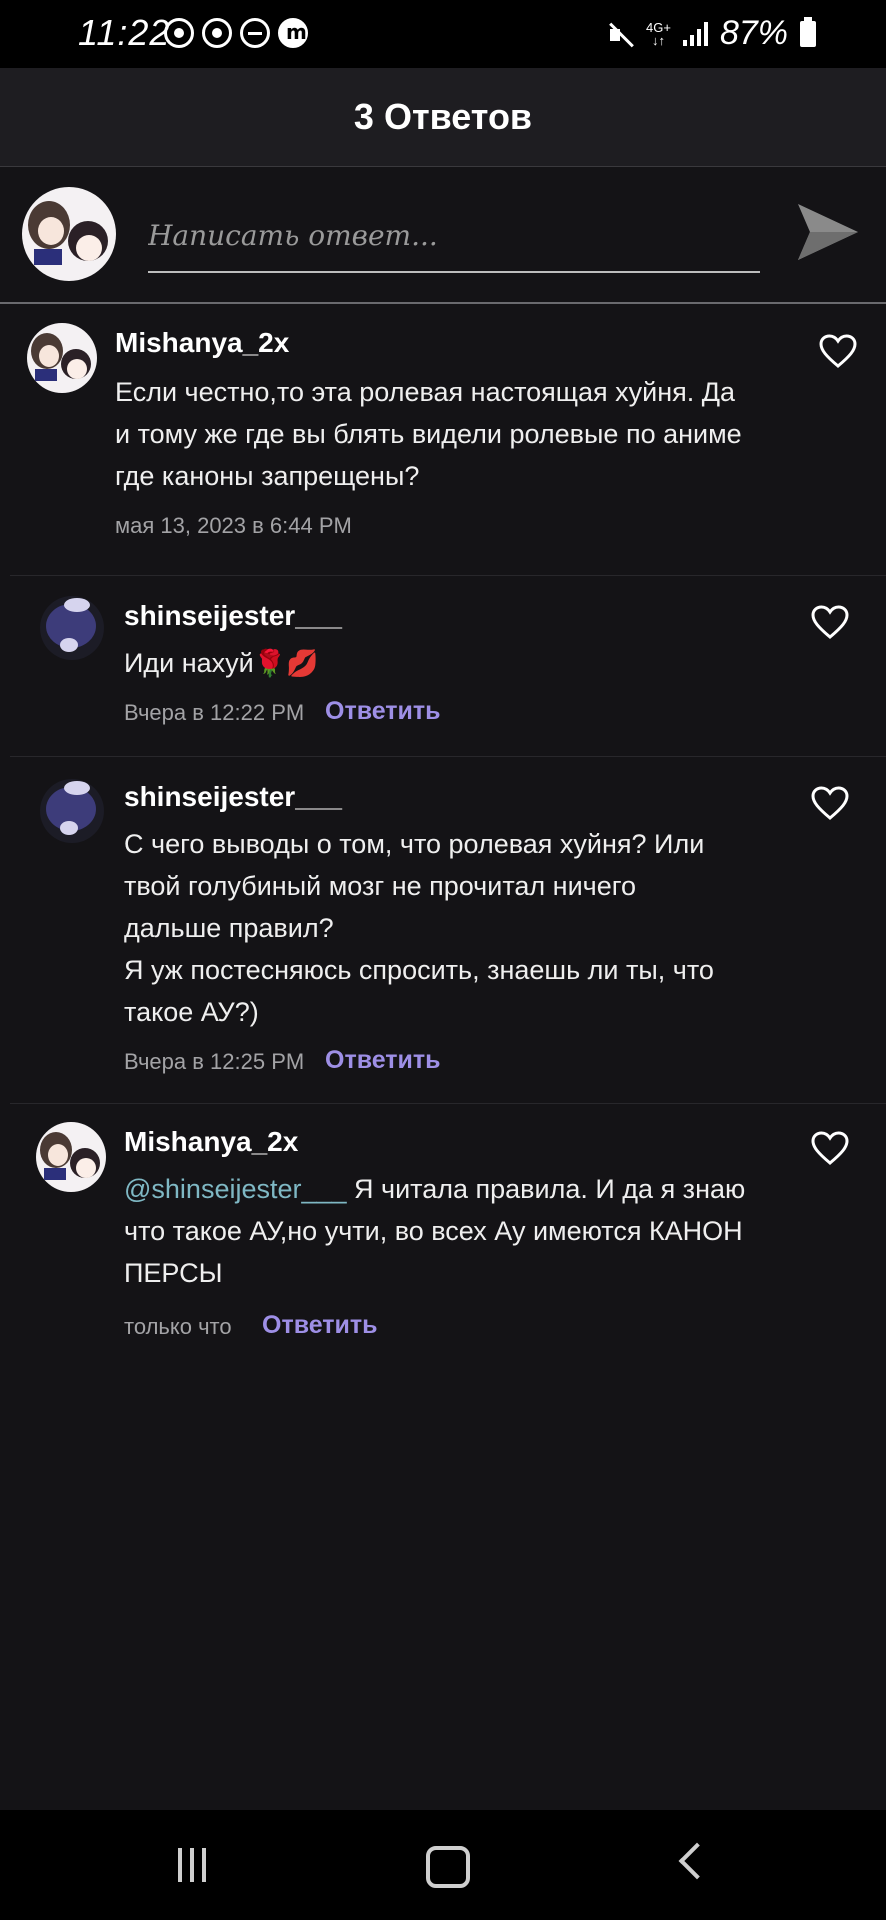 The image size is (886, 1920). I want to click on network-label: 4G+, so click(658, 27).